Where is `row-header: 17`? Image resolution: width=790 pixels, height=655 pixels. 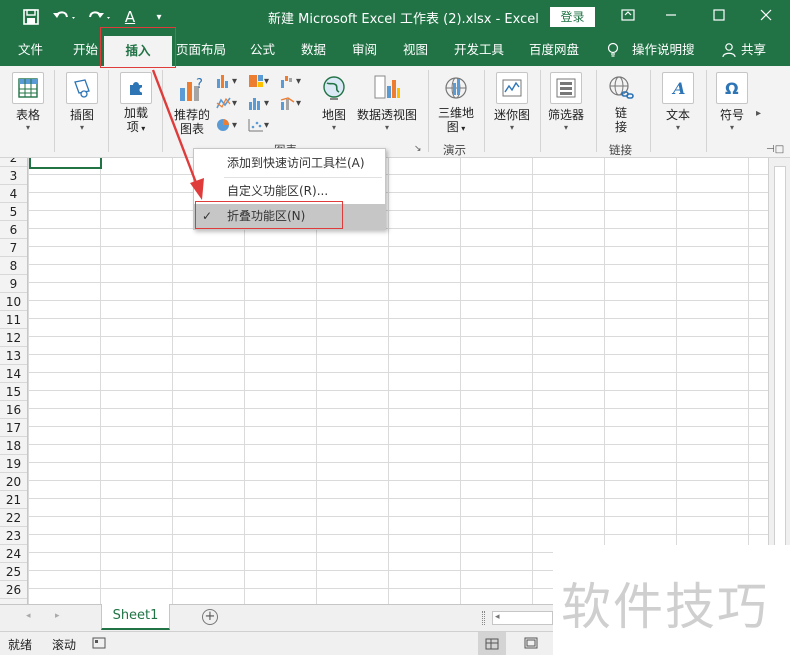
row-header: 17 is located at coordinates (13, 428).